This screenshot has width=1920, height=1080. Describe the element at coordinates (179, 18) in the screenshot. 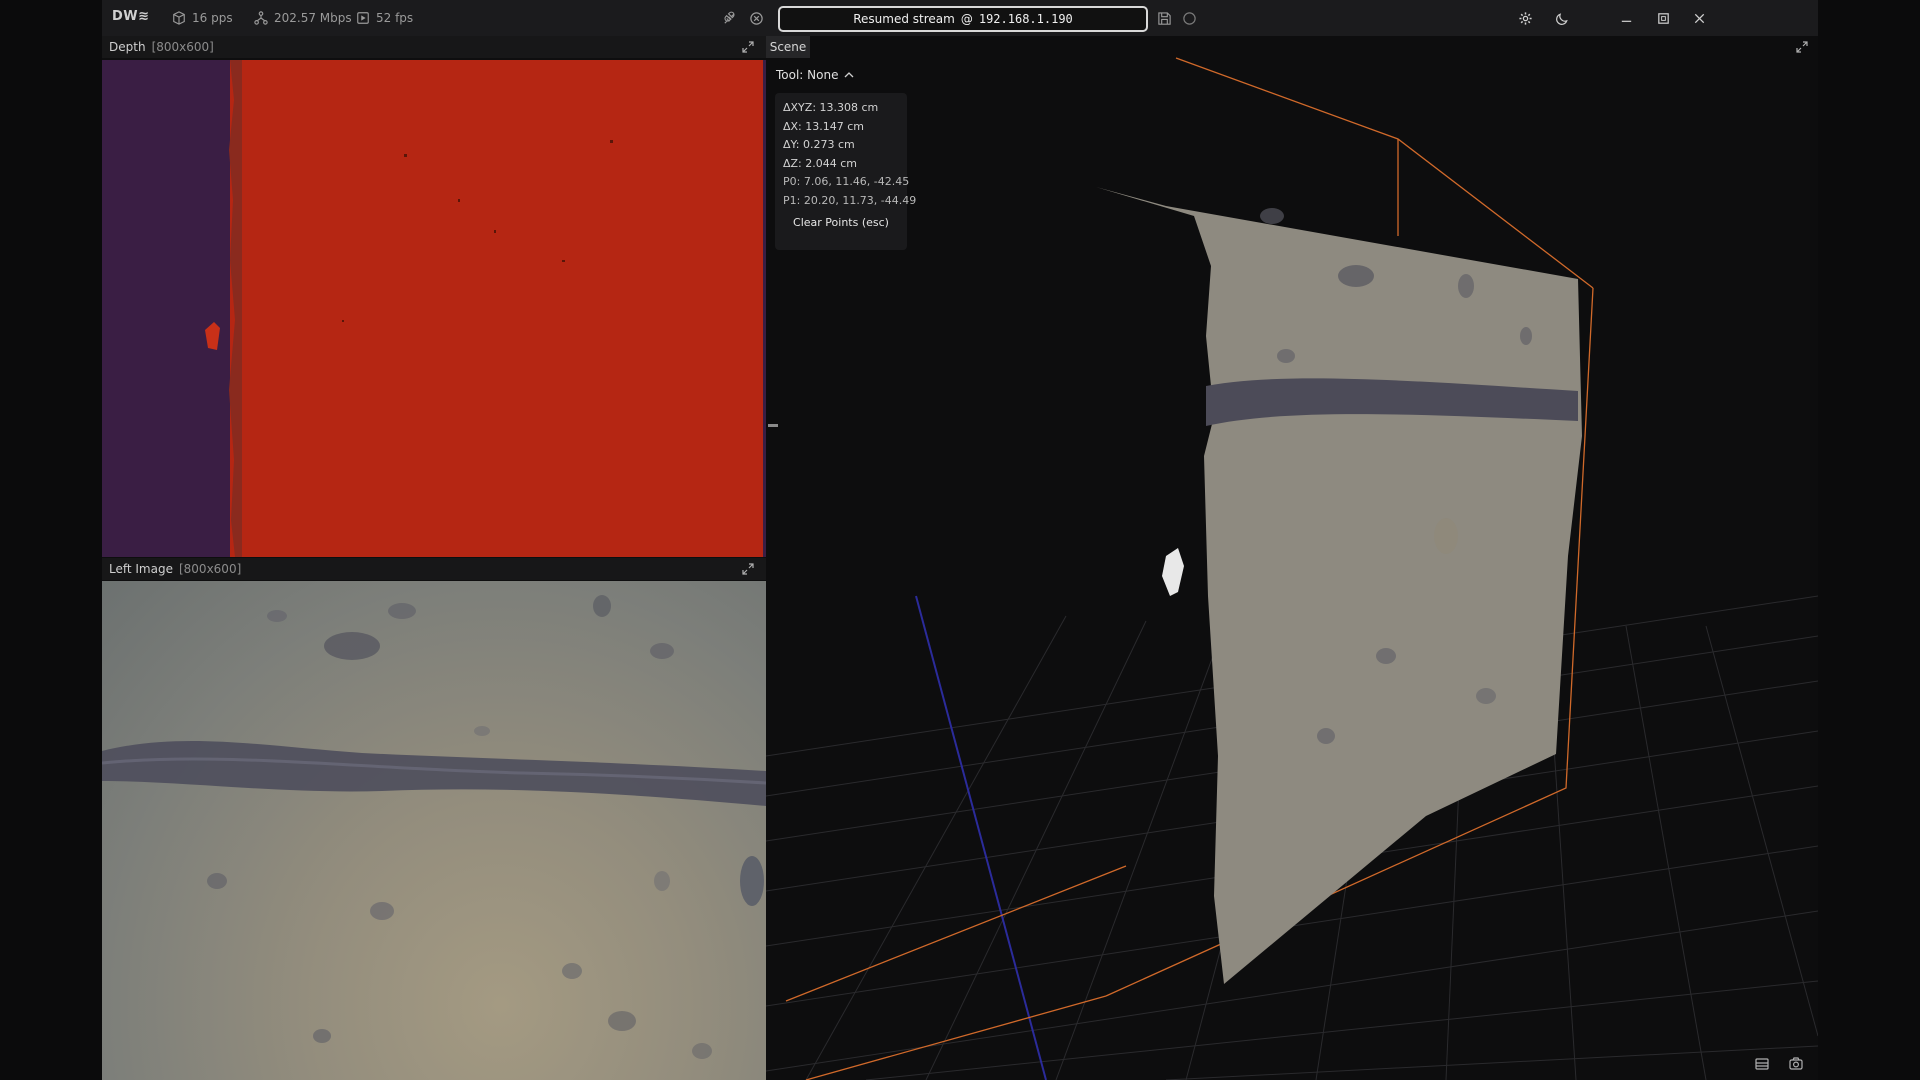

I see `cube-icon` at that location.